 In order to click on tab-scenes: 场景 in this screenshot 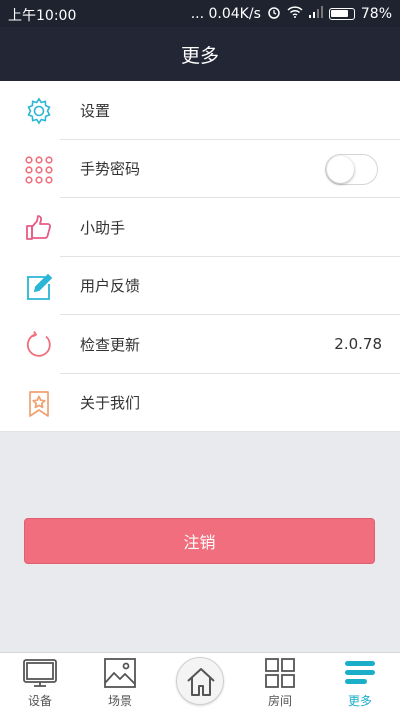, I will do `click(120, 682)`.